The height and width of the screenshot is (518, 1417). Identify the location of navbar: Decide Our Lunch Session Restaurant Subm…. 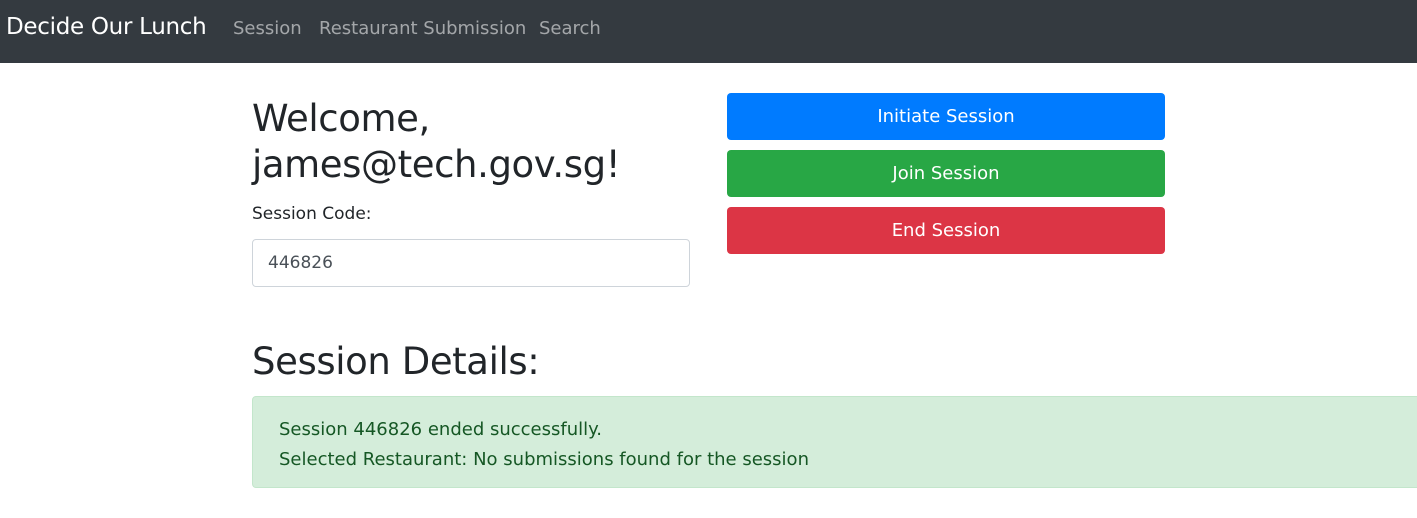
(708, 31).